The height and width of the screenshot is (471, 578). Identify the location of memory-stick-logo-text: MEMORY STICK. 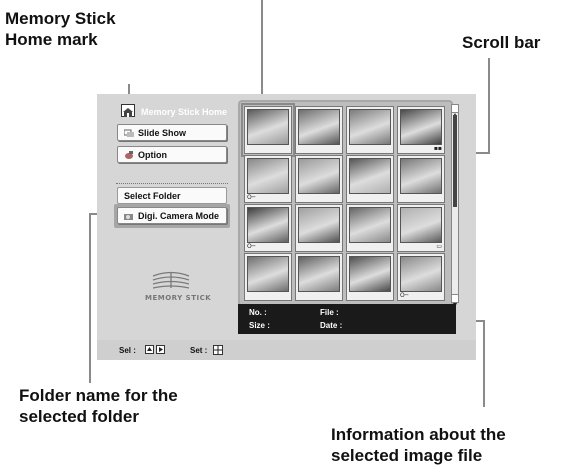
(178, 298).